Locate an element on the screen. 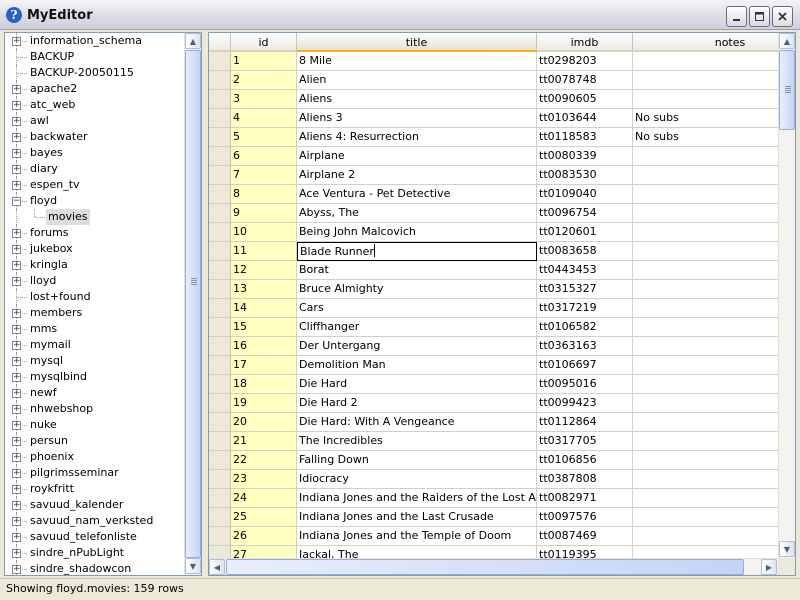  scroll-thumb is located at coordinates (193, 304).